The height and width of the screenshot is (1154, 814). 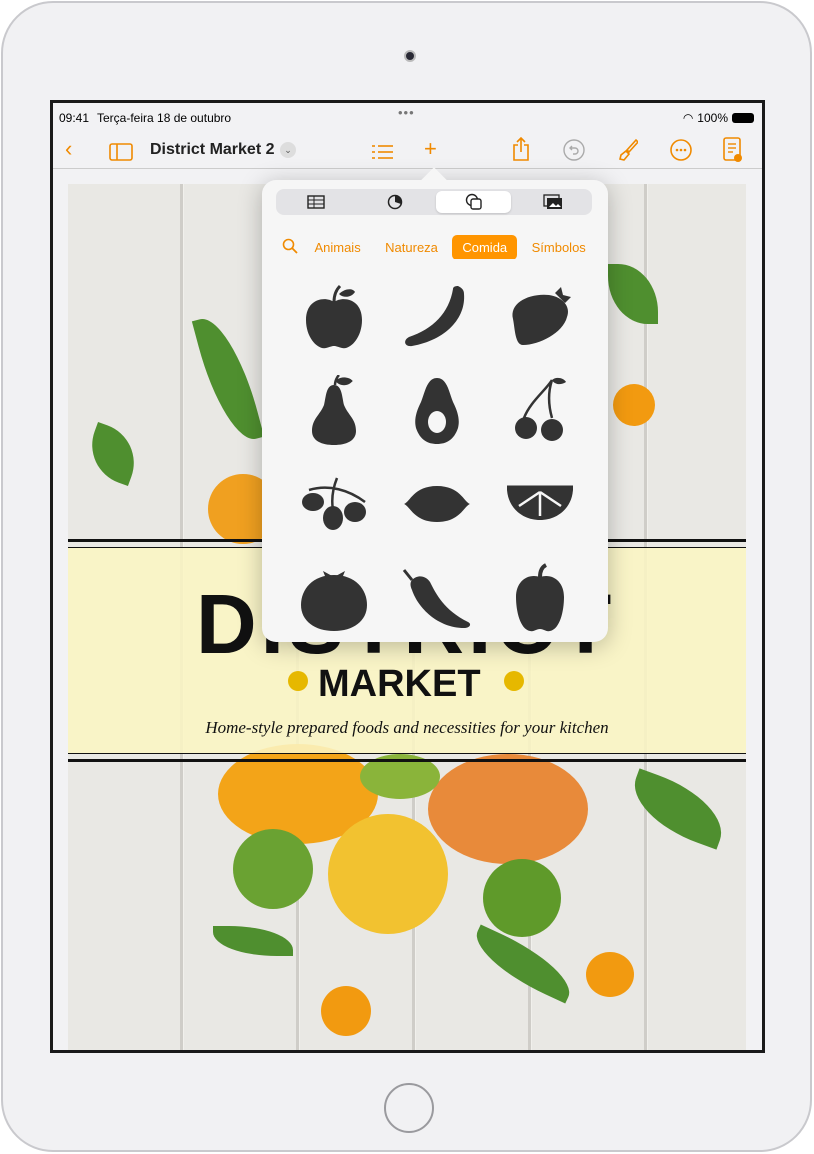 What do you see at coordinates (552, 202) in the screenshot?
I see `media-icon` at bounding box center [552, 202].